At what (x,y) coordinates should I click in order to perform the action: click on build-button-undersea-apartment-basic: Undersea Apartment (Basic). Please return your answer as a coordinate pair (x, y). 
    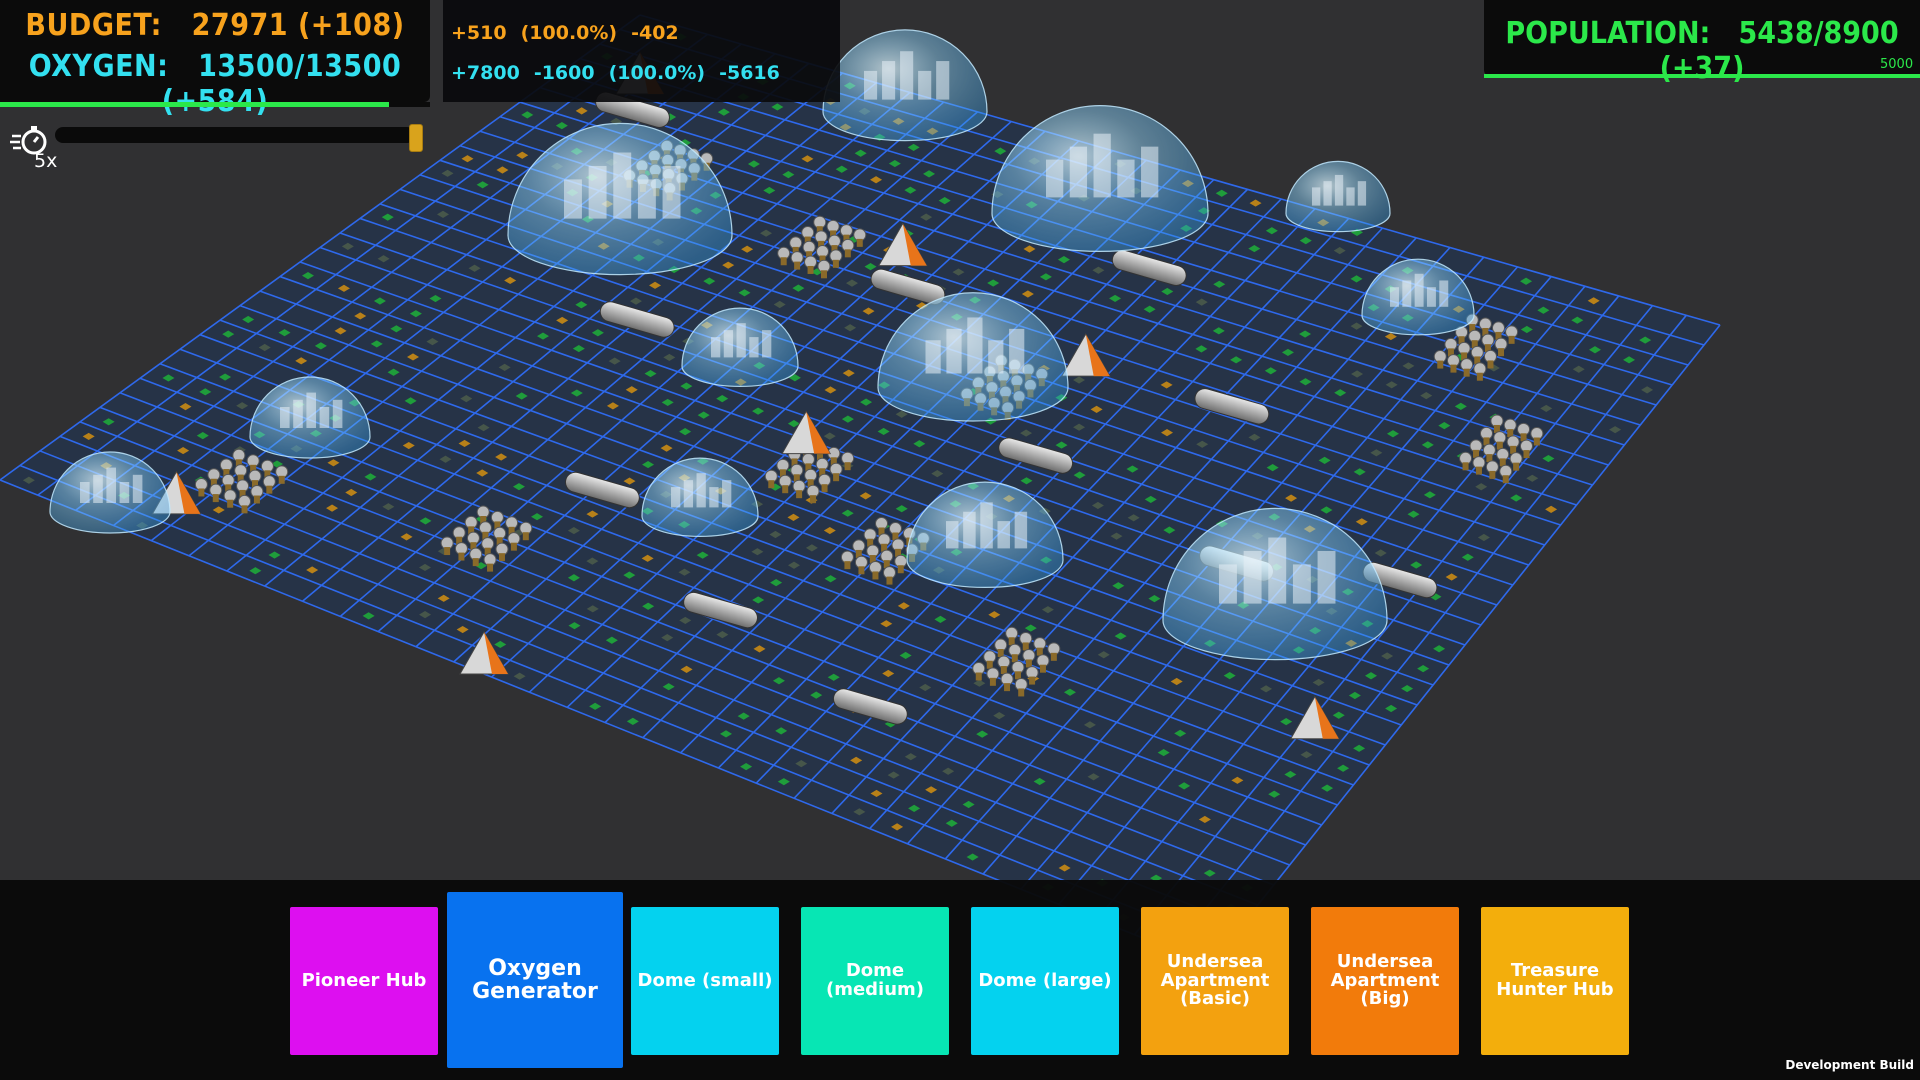
    Looking at the image, I should click on (1215, 981).